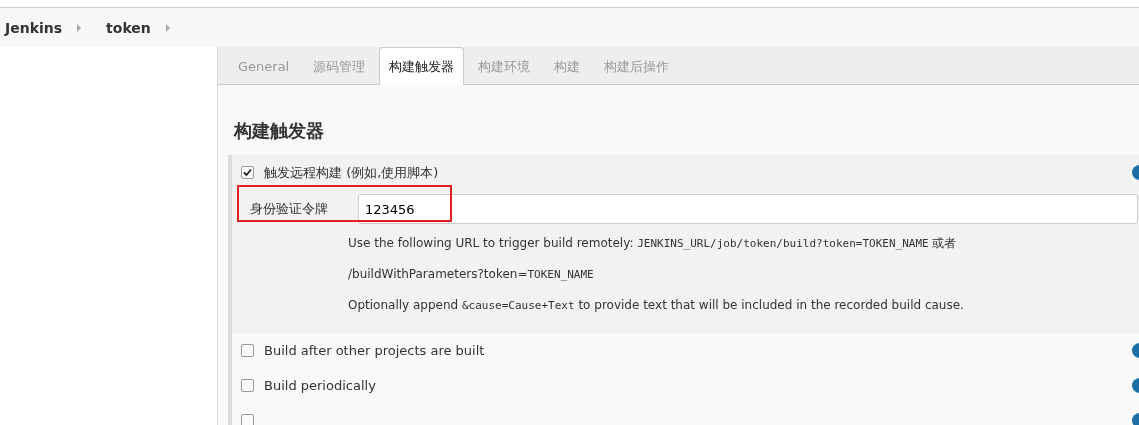 The image size is (1139, 425). What do you see at coordinates (289, 209) in the screenshot?
I see `field-label: 身份验证令牌` at bounding box center [289, 209].